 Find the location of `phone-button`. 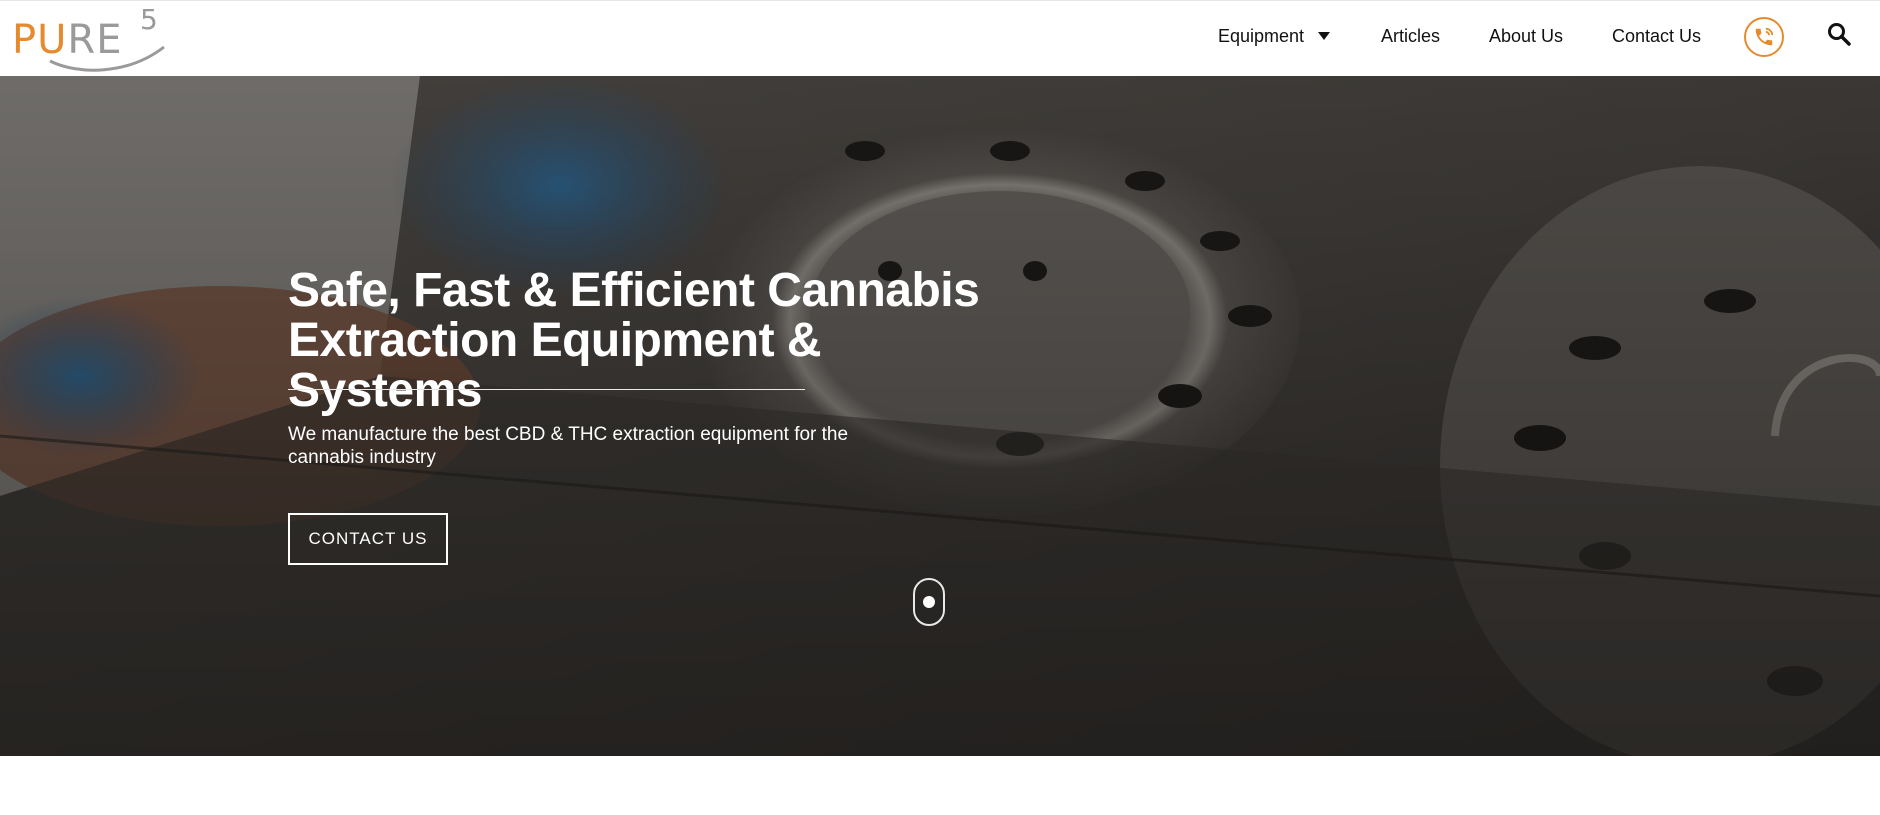

phone-button is located at coordinates (1764, 37).